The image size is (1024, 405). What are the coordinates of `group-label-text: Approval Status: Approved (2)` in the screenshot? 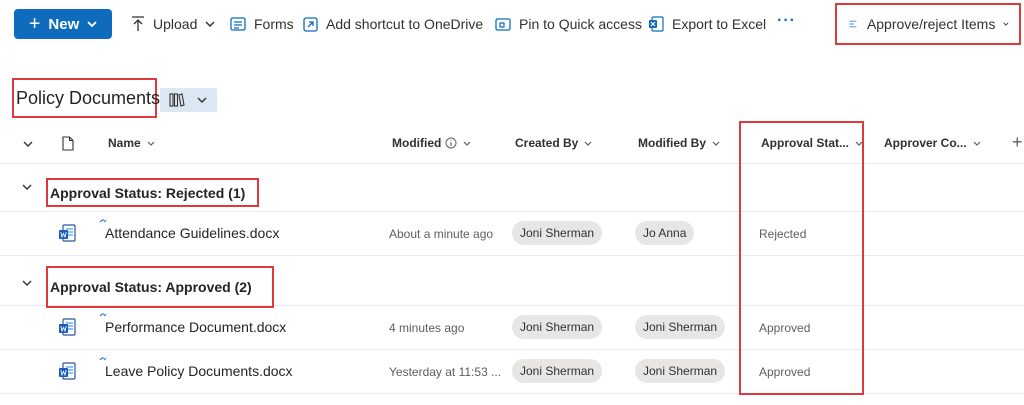 It's located at (151, 287).